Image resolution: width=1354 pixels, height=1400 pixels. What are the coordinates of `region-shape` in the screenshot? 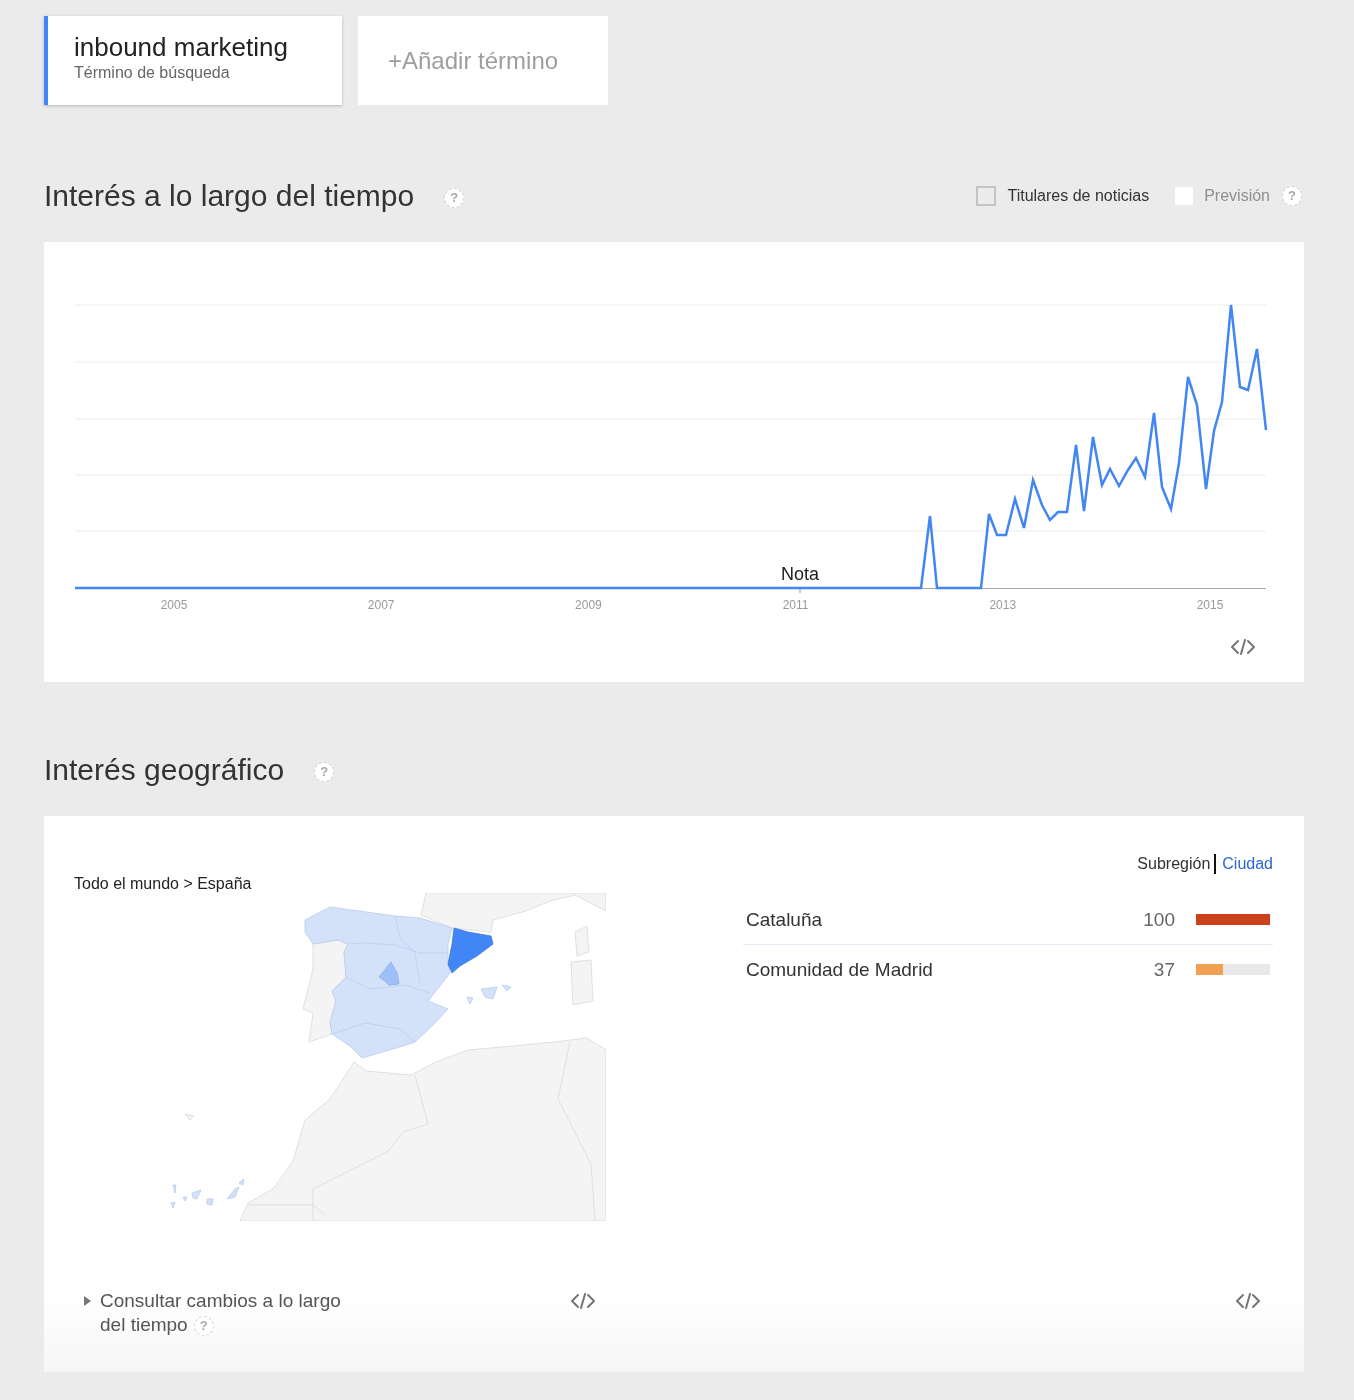 It's located at (470, 950).